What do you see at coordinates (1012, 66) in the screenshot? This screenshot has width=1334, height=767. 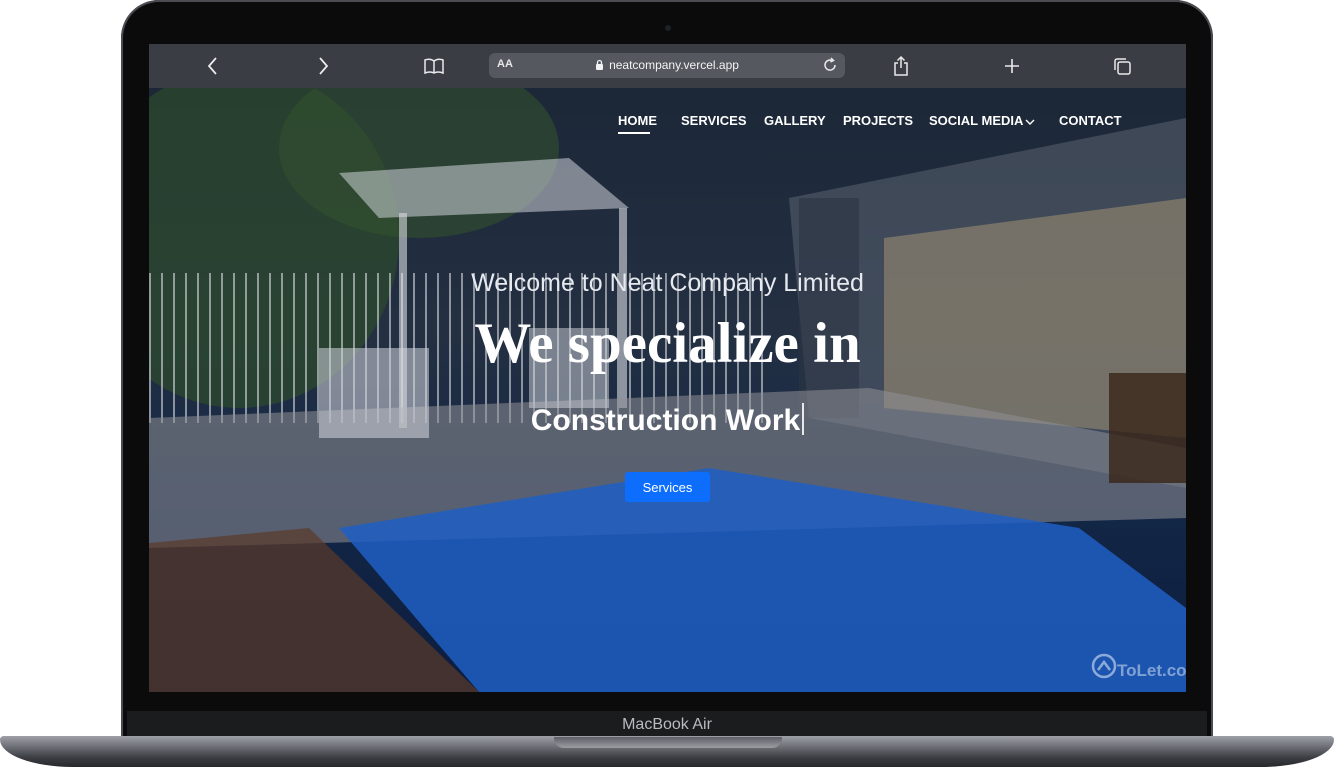 I see `new-tab-icon` at bounding box center [1012, 66].